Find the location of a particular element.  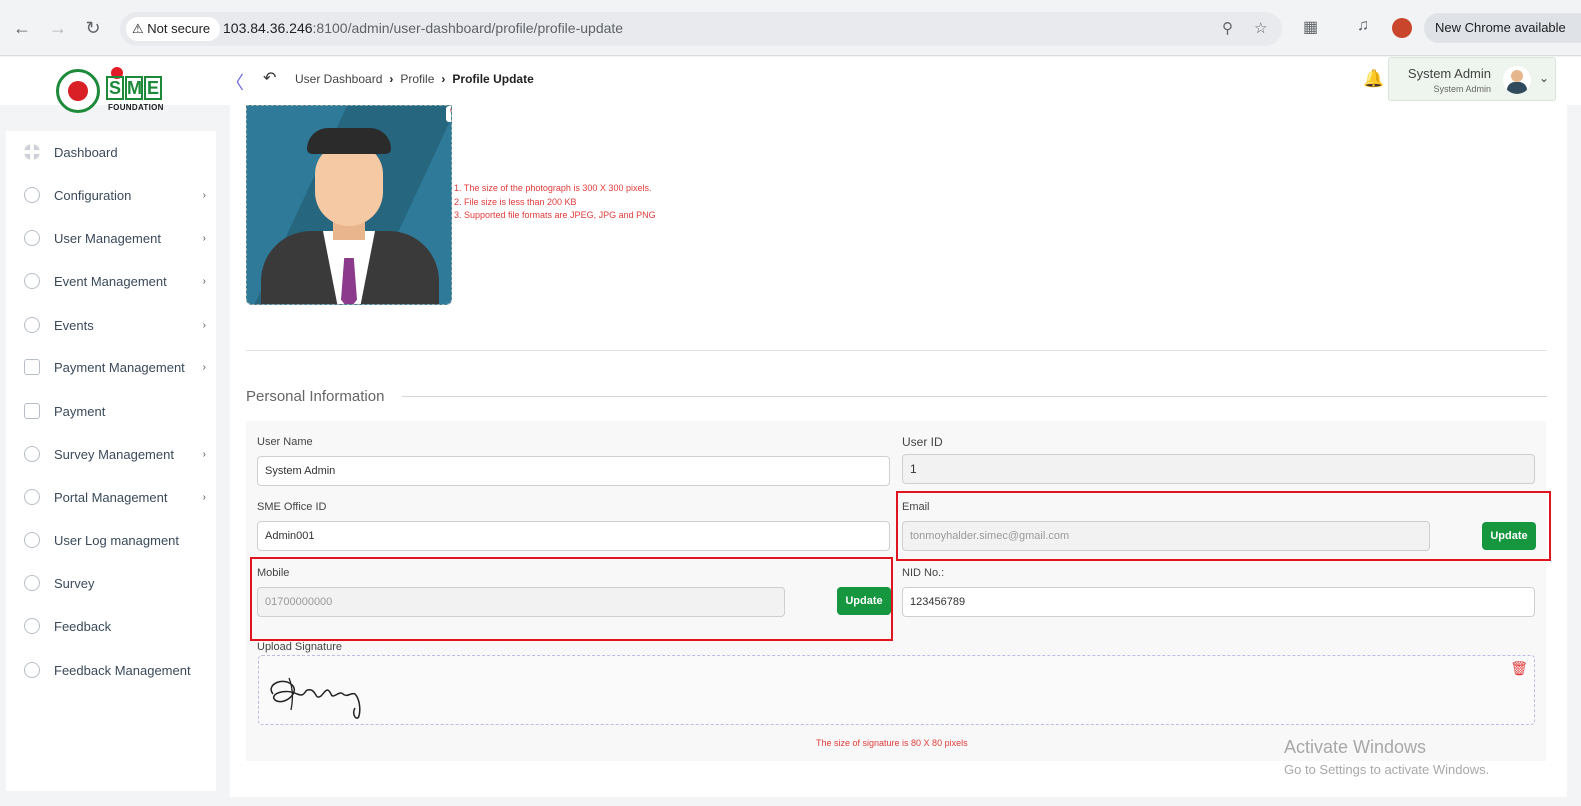

sidebar-item-survey-management: Survey Management › is located at coordinates (119, 454).